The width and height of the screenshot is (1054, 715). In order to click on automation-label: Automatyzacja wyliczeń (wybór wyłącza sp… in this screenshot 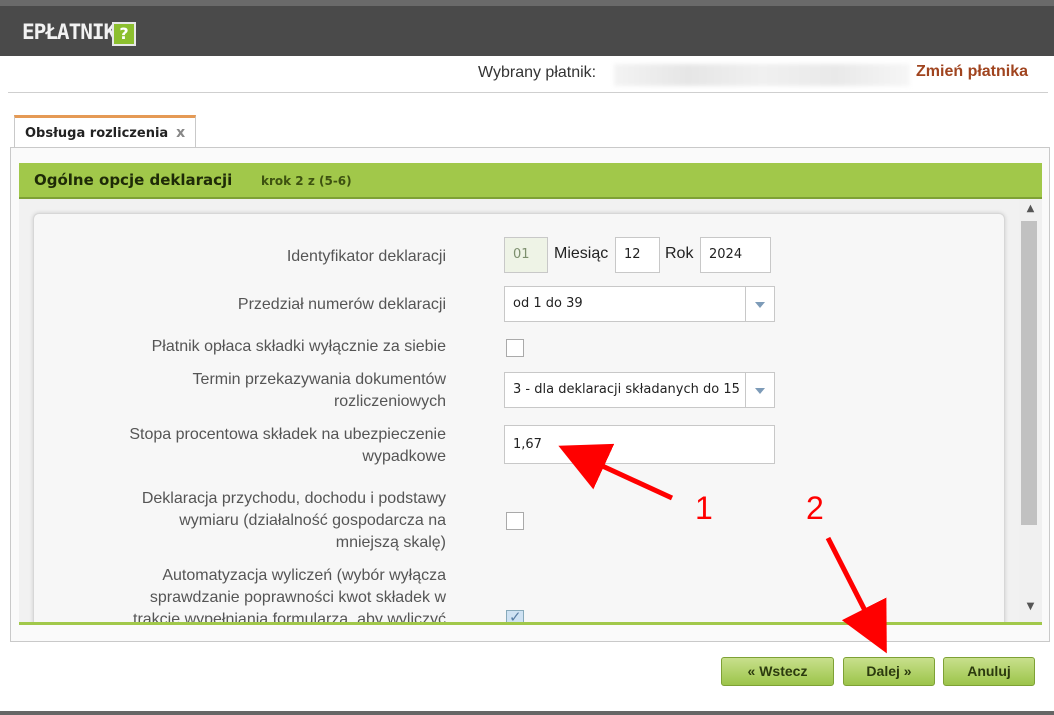, I will do `click(289, 595)`.